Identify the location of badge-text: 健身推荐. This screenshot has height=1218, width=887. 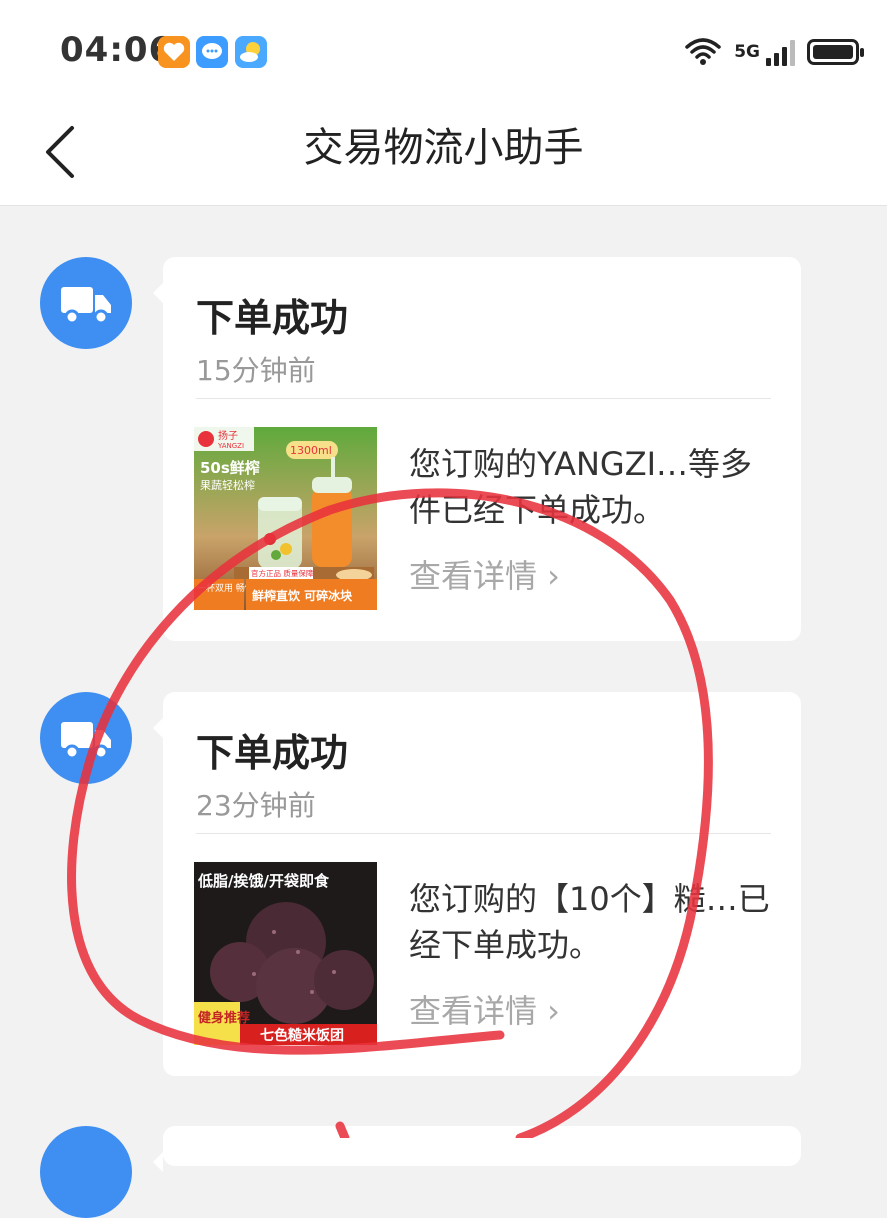
(224, 1018).